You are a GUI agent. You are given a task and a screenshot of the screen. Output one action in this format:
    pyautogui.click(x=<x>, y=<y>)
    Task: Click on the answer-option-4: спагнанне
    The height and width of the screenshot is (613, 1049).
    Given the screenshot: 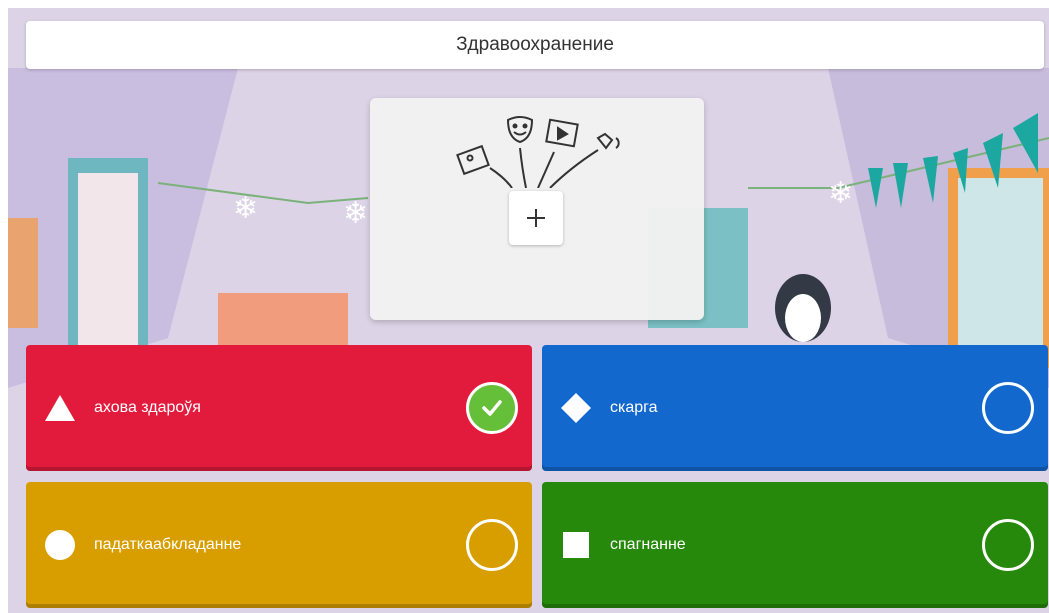 What is the action you would take?
    pyautogui.click(x=795, y=545)
    